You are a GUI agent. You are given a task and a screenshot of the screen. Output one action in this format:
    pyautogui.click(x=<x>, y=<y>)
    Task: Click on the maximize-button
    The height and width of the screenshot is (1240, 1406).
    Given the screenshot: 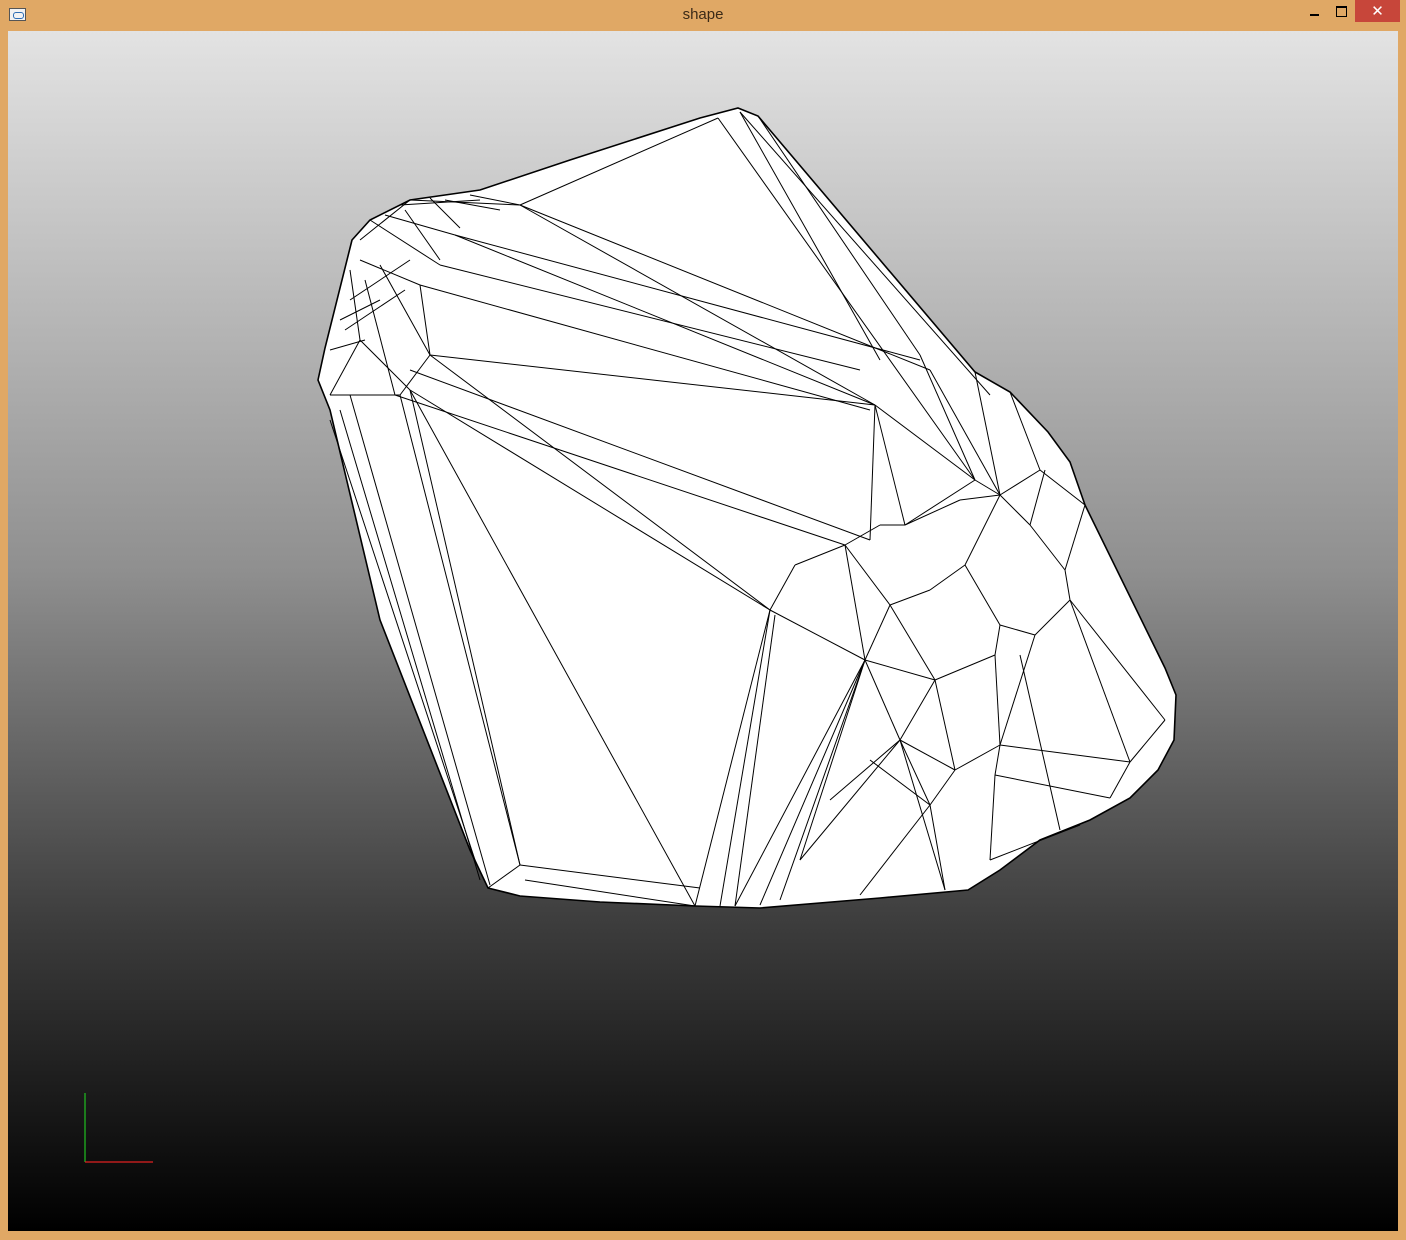 What is the action you would take?
    pyautogui.click(x=1341, y=11)
    